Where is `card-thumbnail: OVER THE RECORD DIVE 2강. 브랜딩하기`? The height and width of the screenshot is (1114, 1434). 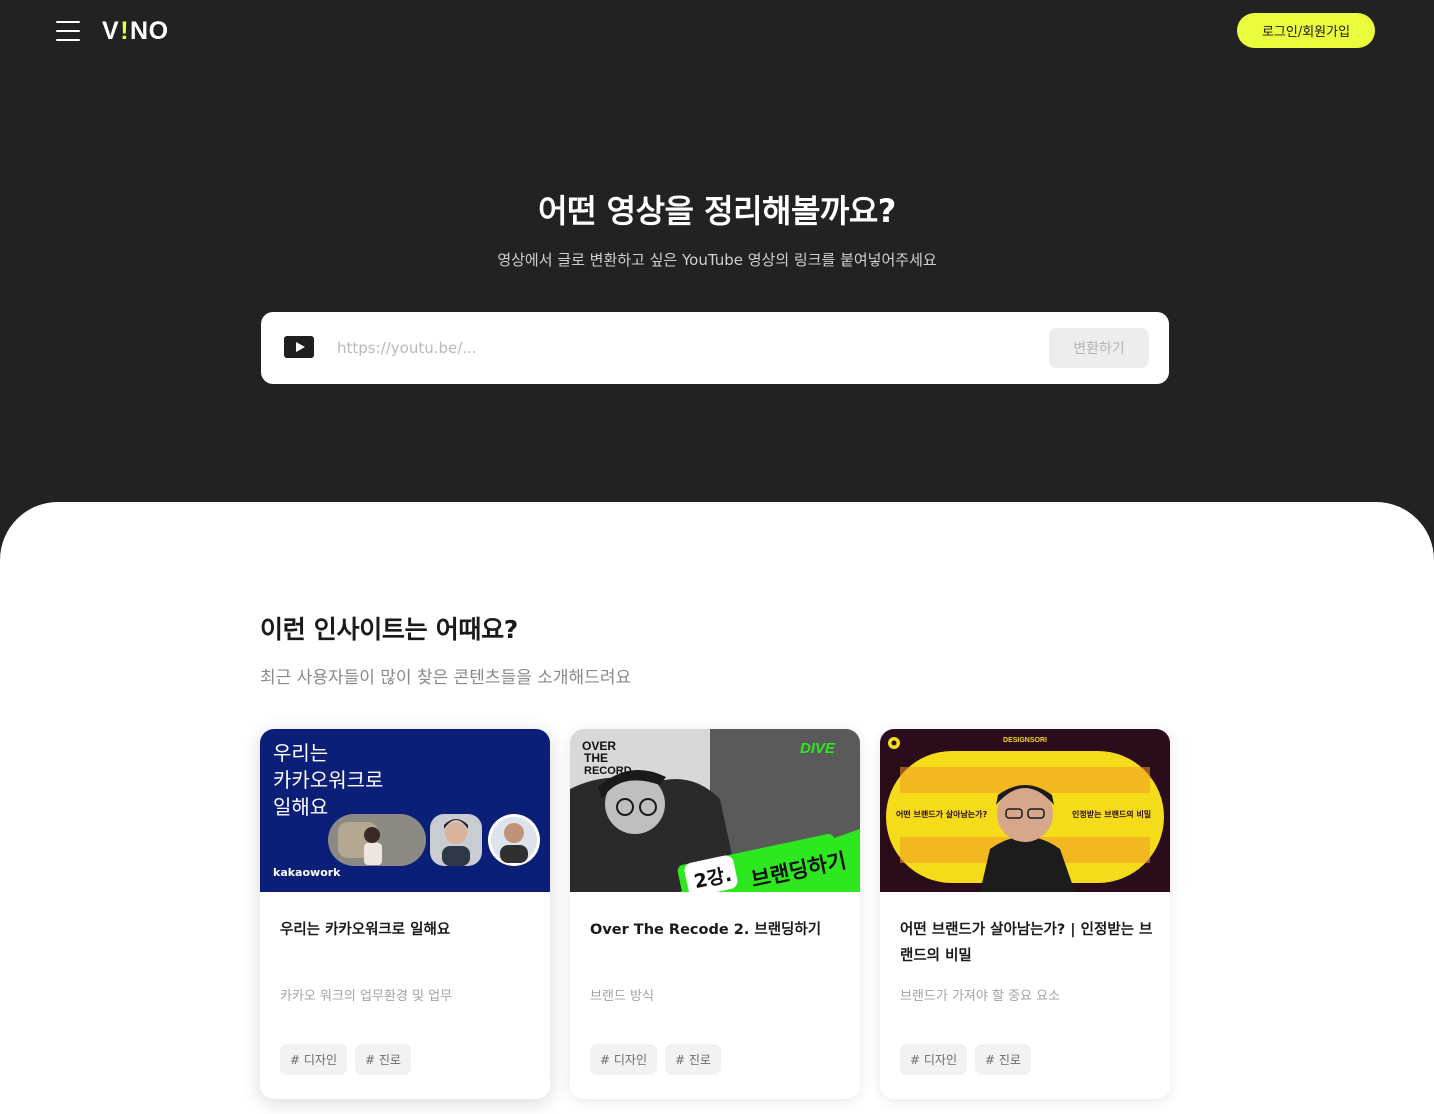 card-thumbnail: OVER THE RECORD DIVE 2강. 브랜딩하기 is located at coordinates (715, 810).